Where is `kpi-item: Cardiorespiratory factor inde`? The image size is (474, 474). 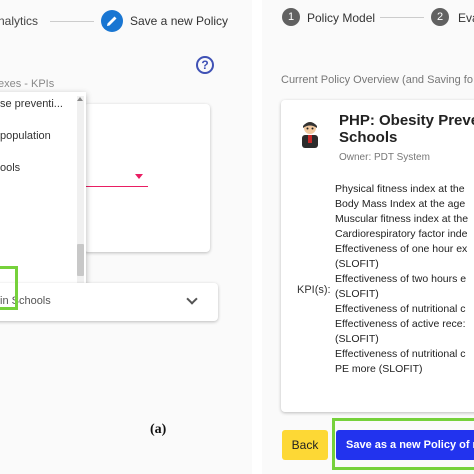 kpi-item: Cardiorespiratory factor inde is located at coordinates (401, 234).